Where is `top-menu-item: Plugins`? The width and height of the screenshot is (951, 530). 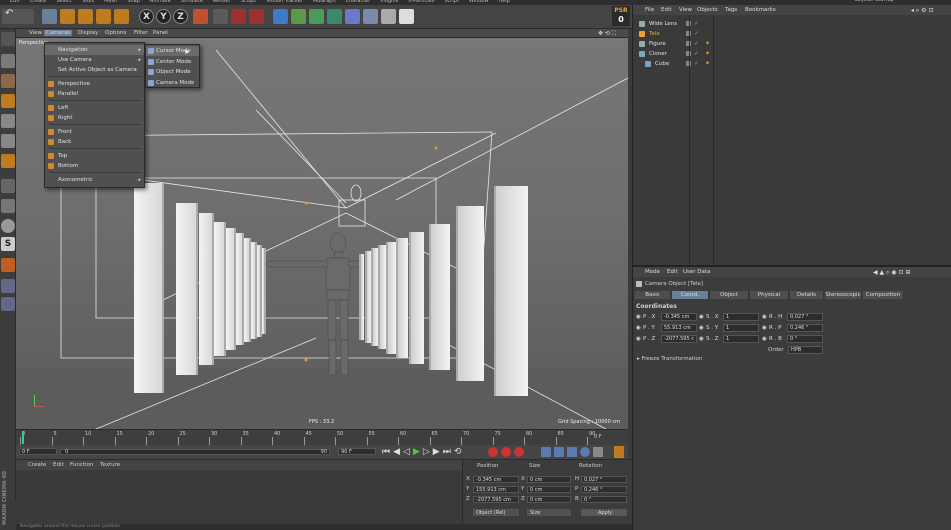 top-menu-item: Plugins is located at coordinates (389, 2).